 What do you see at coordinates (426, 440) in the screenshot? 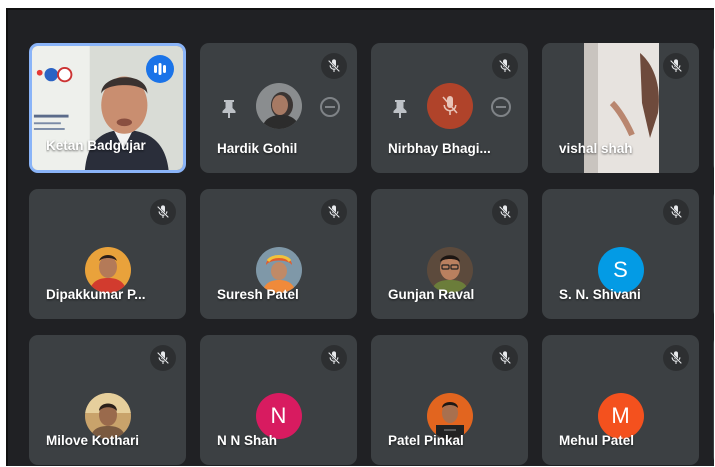
I see `participant-name: Patel Pinkal` at bounding box center [426, 440].